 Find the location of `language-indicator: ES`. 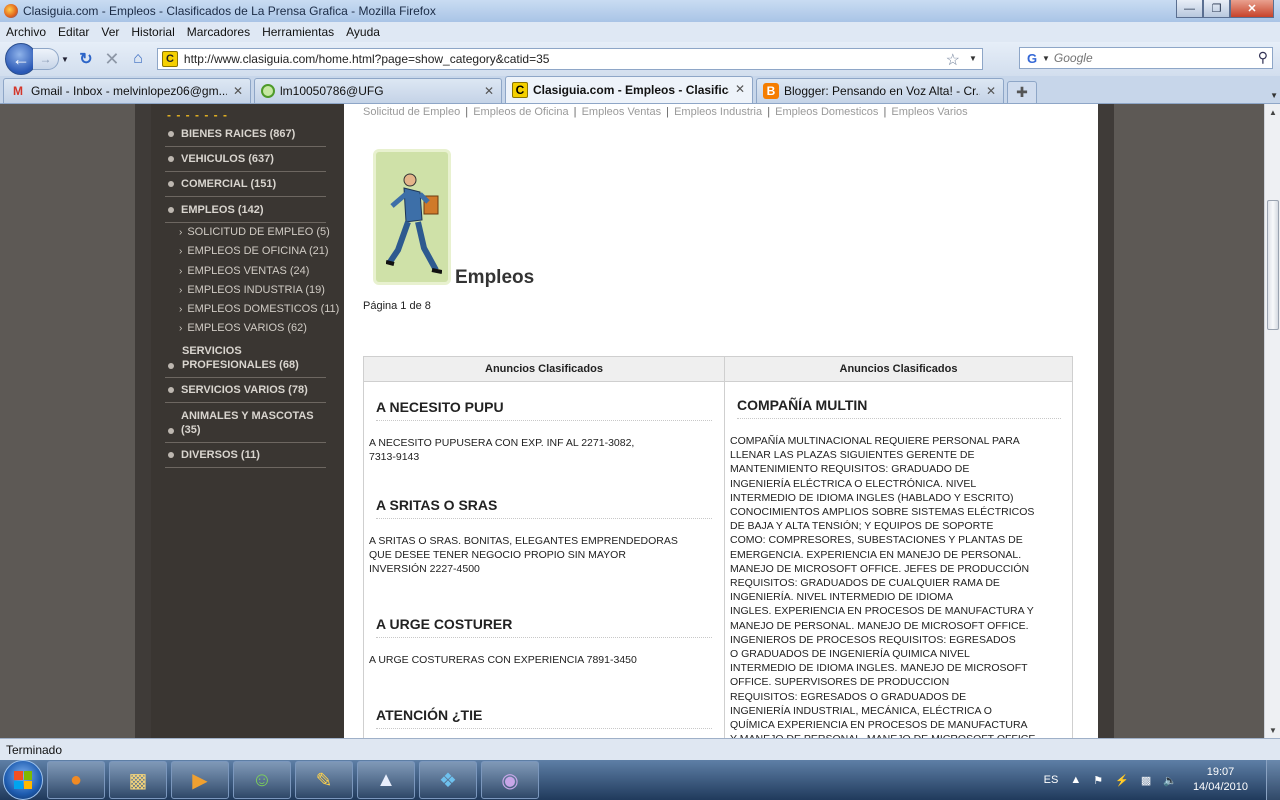

language-indicator: ES is located at coordinates (1051, 780).